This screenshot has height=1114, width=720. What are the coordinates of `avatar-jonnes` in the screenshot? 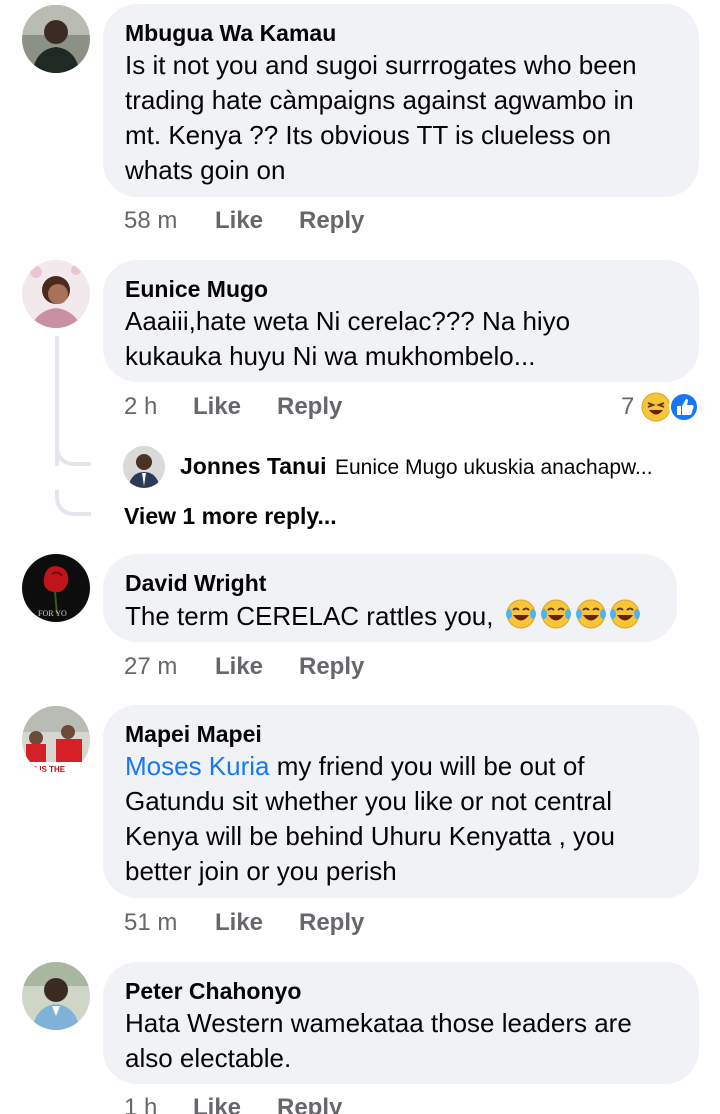 It's located at (144, 467).